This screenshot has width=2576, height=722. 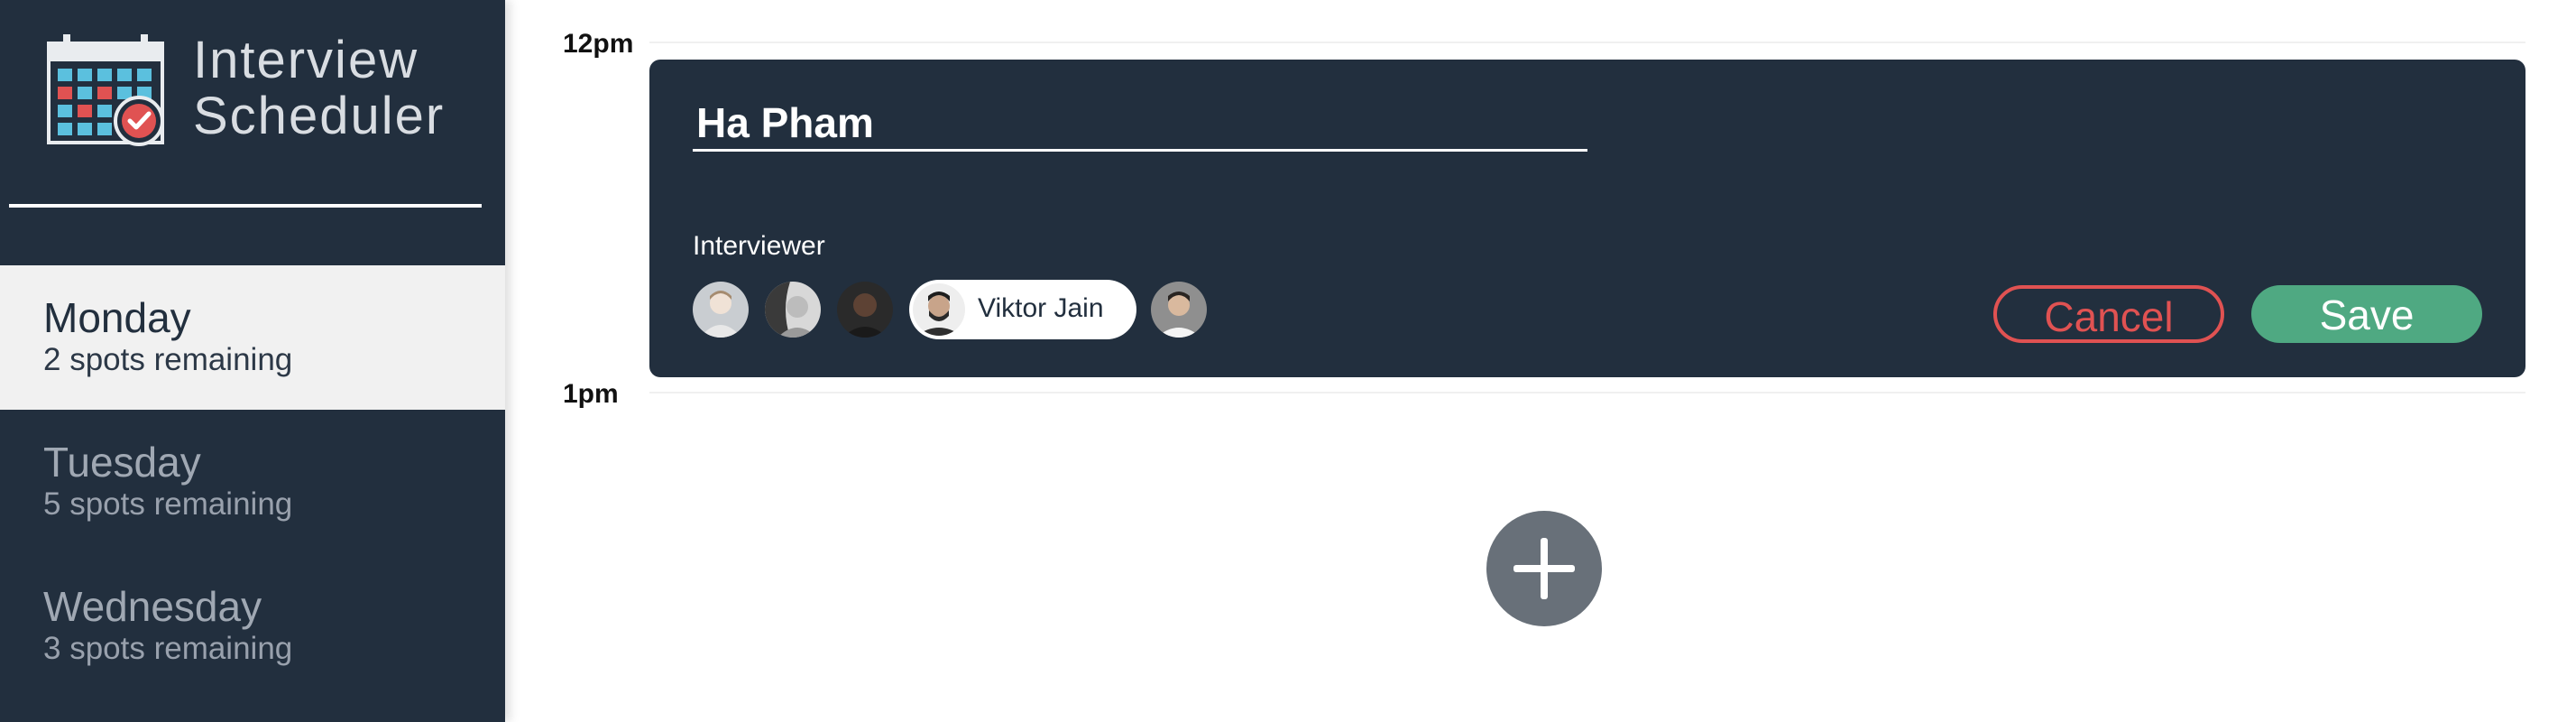 What do you see at coordinates (598, 44) in the screenshot?
I see `time-label-12pm: 12pm` at bounding box center [598, 44].